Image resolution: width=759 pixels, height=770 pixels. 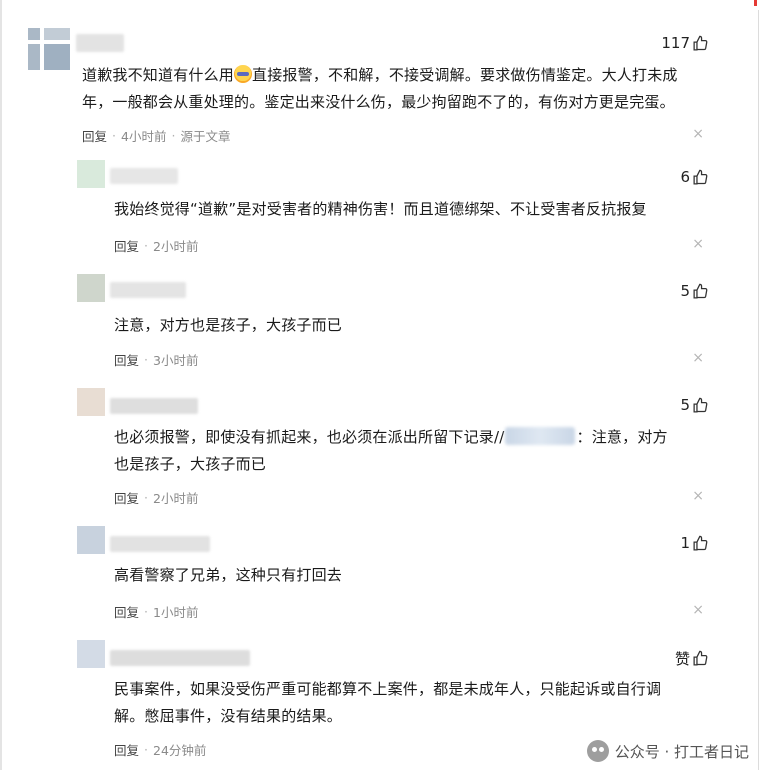 What do you see at coordinates (205, 135) in the screenshot?
I see `source-link: 源于文章` at bounding box center [205, 135].